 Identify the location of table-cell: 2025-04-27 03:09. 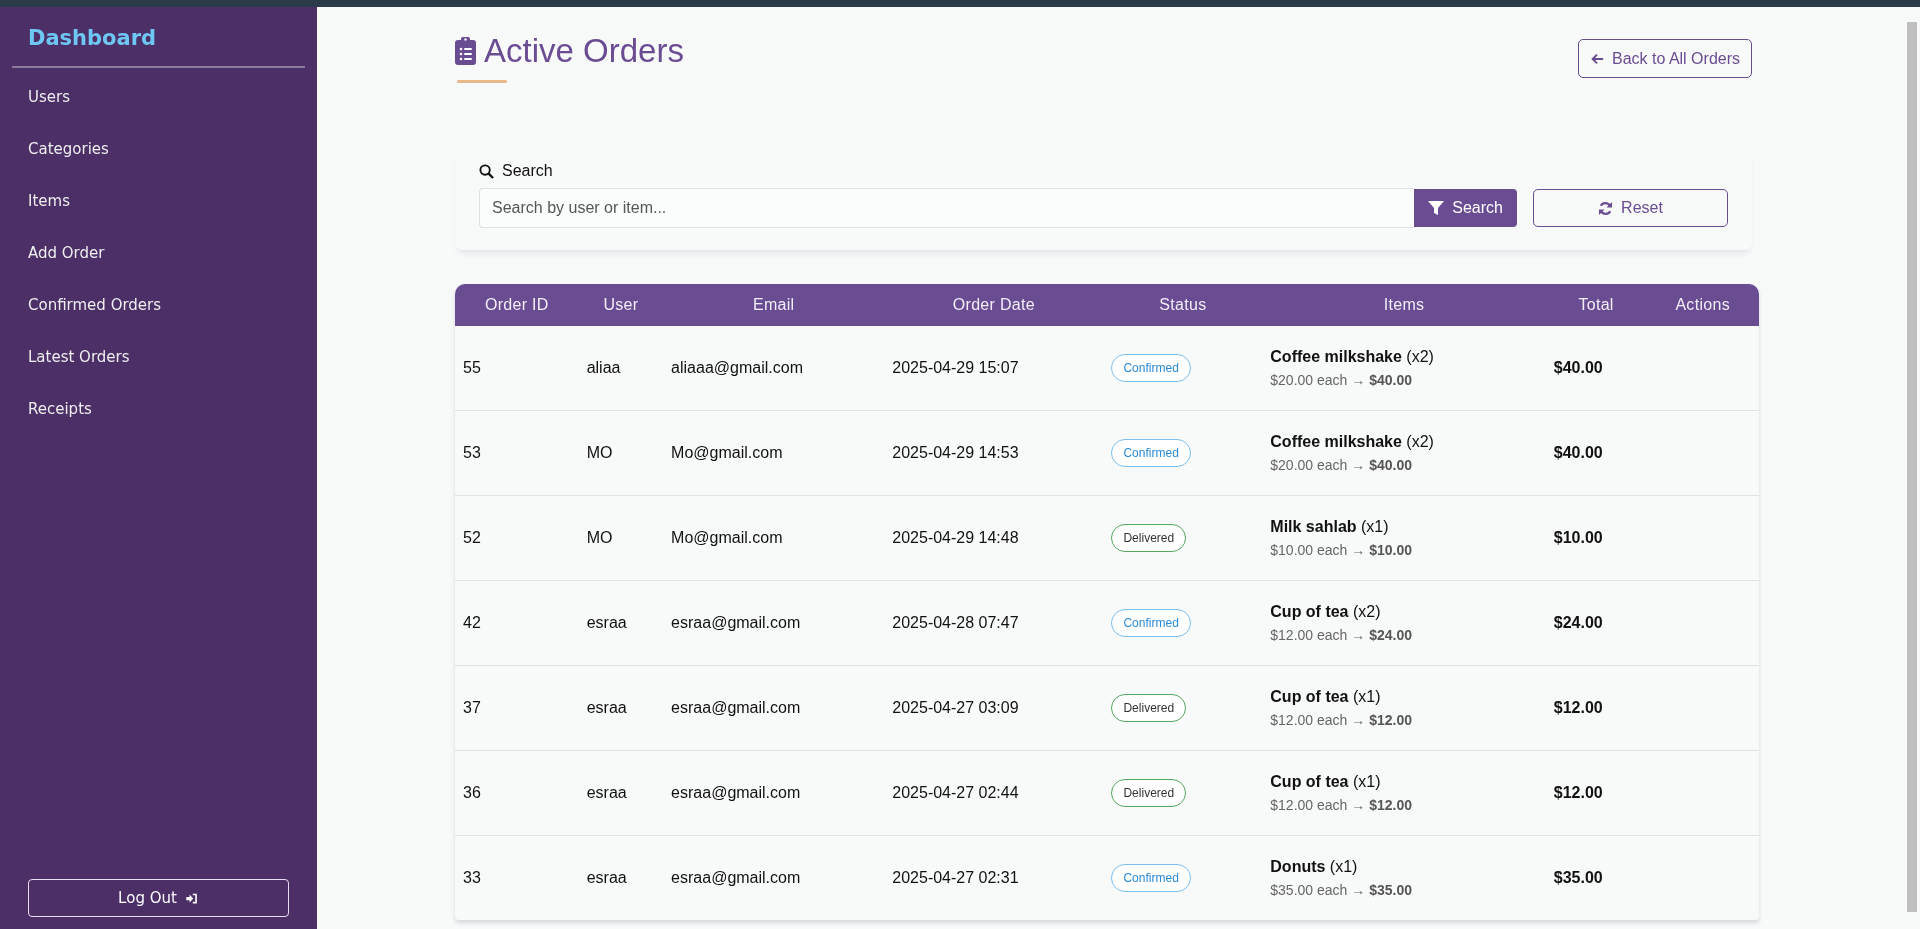
(994, 708).